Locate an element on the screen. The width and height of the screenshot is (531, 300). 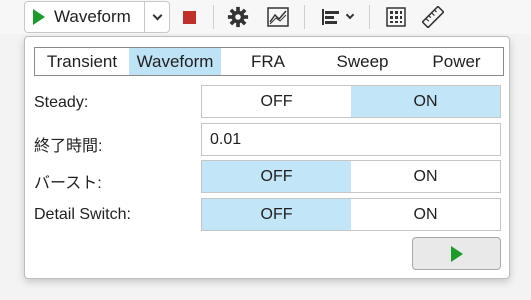
run-split-button: Waveform is located at coordinates (97, 17).